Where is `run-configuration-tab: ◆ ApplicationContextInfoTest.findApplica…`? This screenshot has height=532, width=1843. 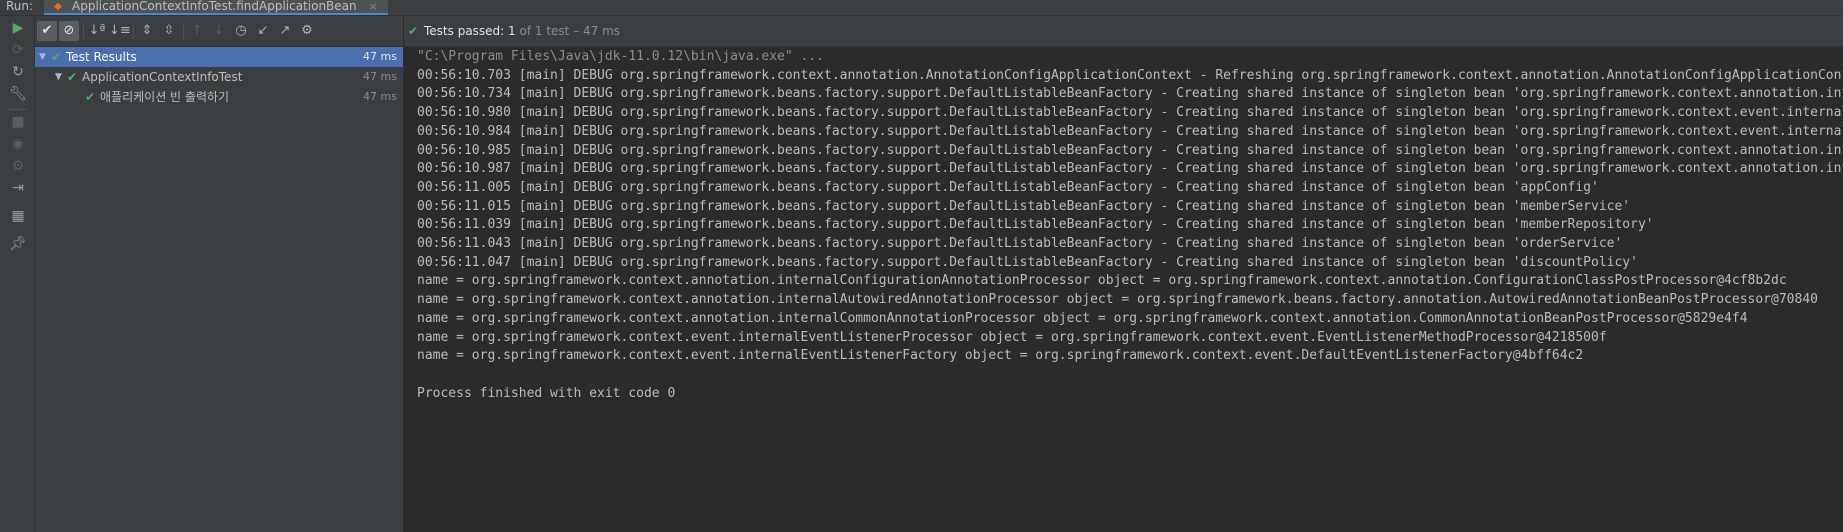
run-configuration-tab: ◆ ApplicationContextInfoTest.findApplica… is located at coordinates (216, 7).